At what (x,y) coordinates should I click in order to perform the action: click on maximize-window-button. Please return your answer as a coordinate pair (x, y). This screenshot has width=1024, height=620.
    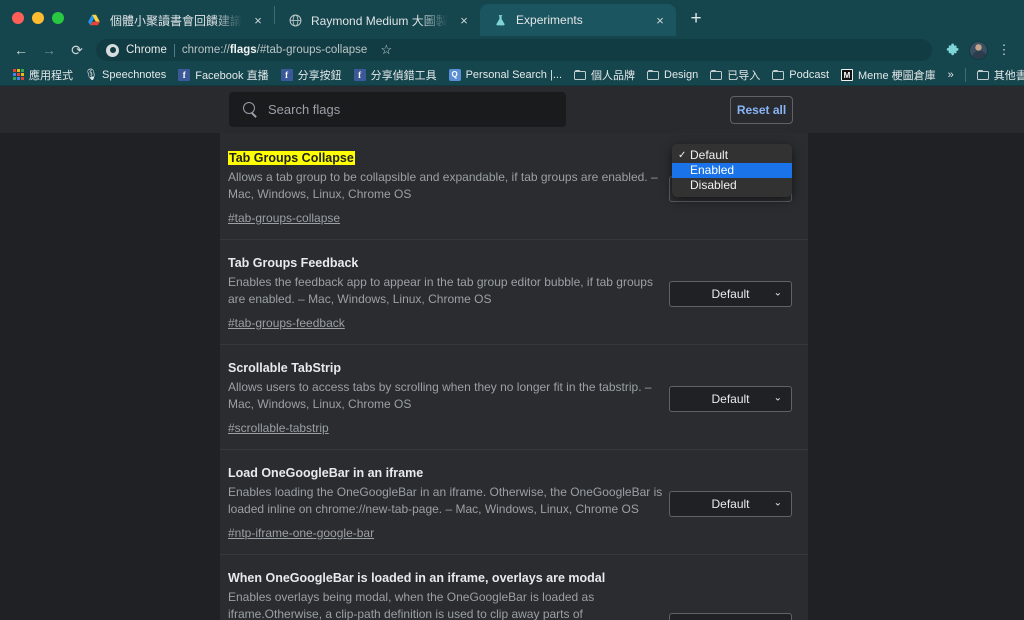
    Looking at the image, I should click on (58, 18).